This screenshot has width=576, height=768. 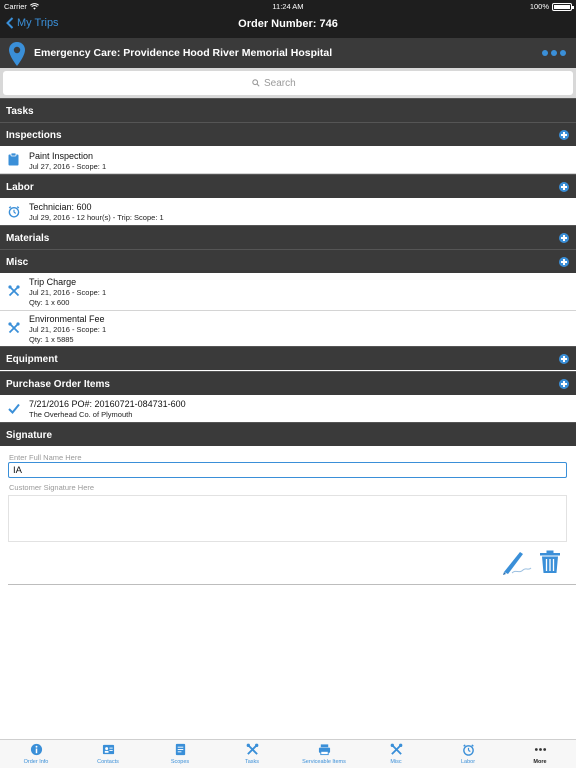 What do you see at coordinates (36, 749) in the screenshot?
I see `info-icon` at bounding box center [36, 749].